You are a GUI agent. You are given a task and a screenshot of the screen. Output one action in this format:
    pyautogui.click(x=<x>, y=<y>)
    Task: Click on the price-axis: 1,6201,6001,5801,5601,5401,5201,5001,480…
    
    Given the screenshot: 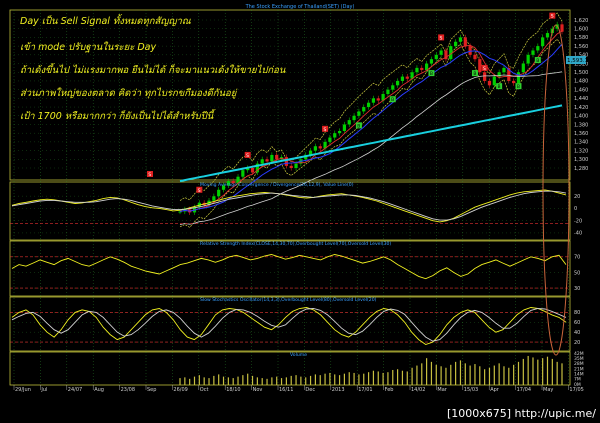 What is the action you would take?
    pyautogui.click(x=581, y=95)
    